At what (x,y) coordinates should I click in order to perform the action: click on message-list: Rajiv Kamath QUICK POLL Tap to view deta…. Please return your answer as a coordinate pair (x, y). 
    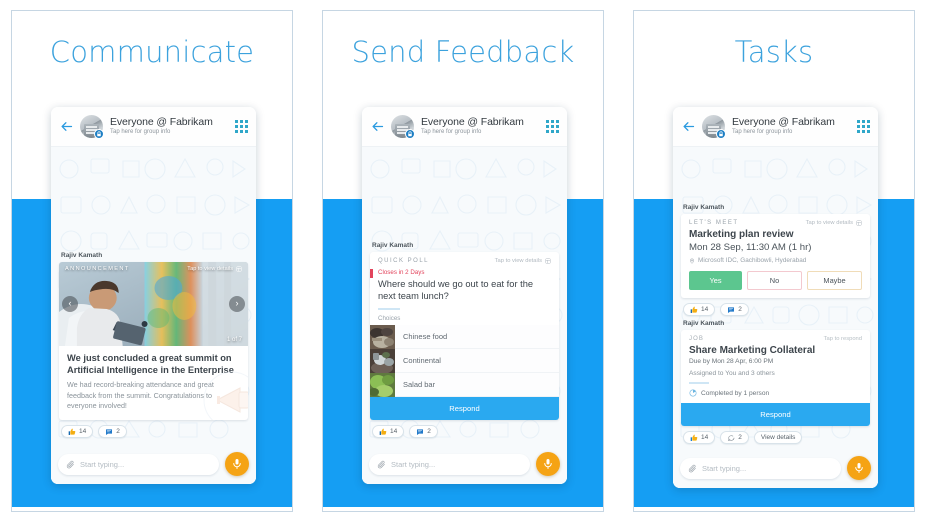
    Looking at the image, I should click on (464, 295).